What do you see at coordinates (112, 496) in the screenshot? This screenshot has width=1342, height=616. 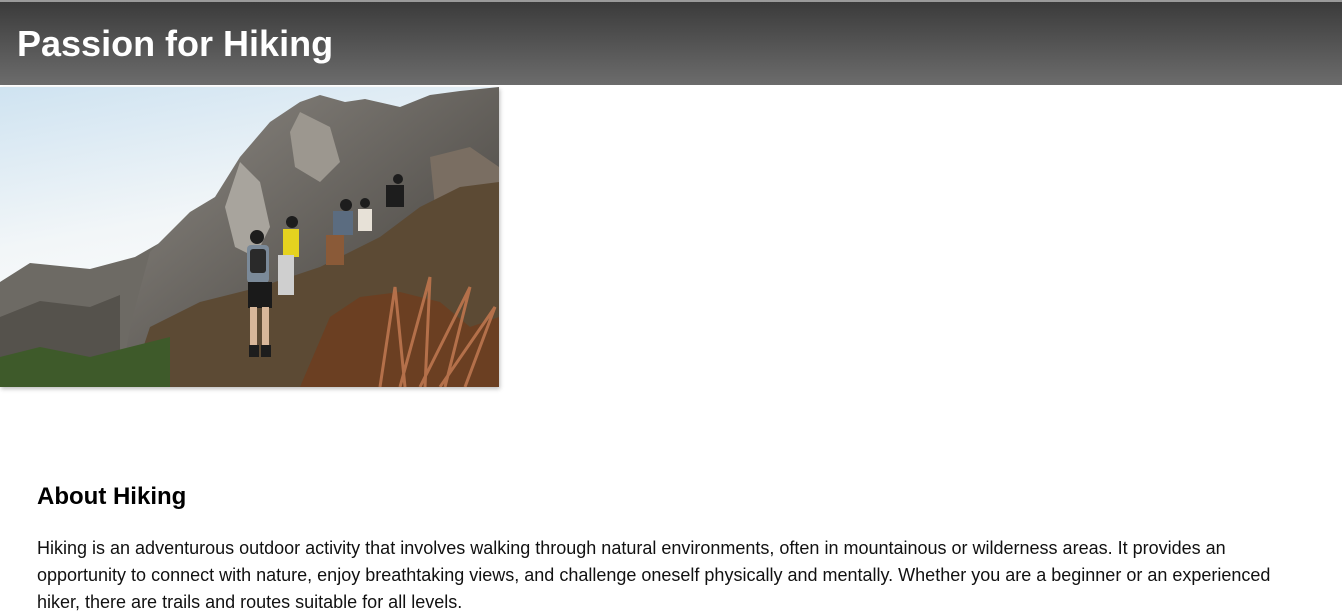 I see `about-heading: About Hiking` at bounding box center [112, 496].